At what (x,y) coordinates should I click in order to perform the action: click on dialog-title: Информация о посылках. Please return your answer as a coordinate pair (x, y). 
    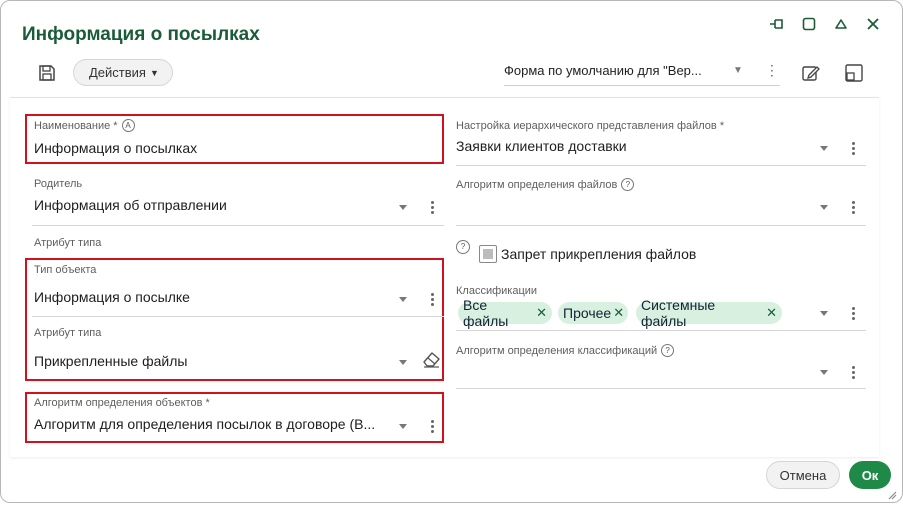
    Looking at the image, I should click on (141, 34).